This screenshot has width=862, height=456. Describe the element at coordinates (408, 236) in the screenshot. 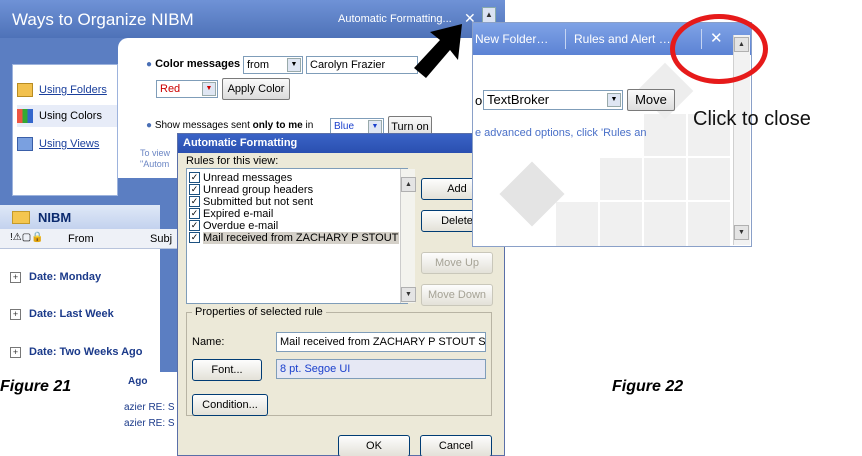

I see `rules-scrollbar: ▲ ▼` at that location.